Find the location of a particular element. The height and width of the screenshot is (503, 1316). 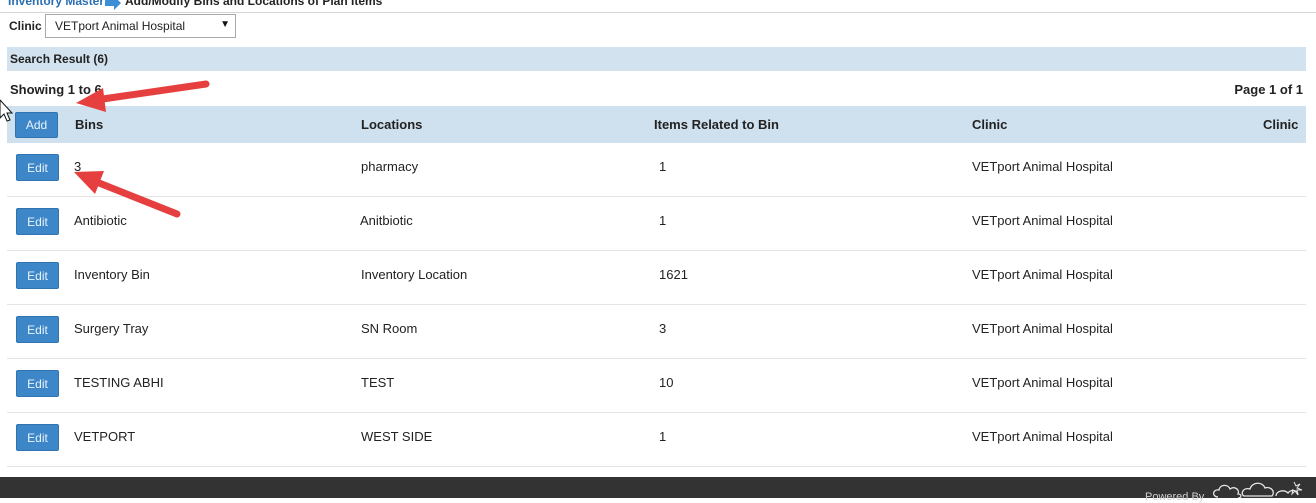

cell-location: Anitbiotic is located at coordinates (386, 220).